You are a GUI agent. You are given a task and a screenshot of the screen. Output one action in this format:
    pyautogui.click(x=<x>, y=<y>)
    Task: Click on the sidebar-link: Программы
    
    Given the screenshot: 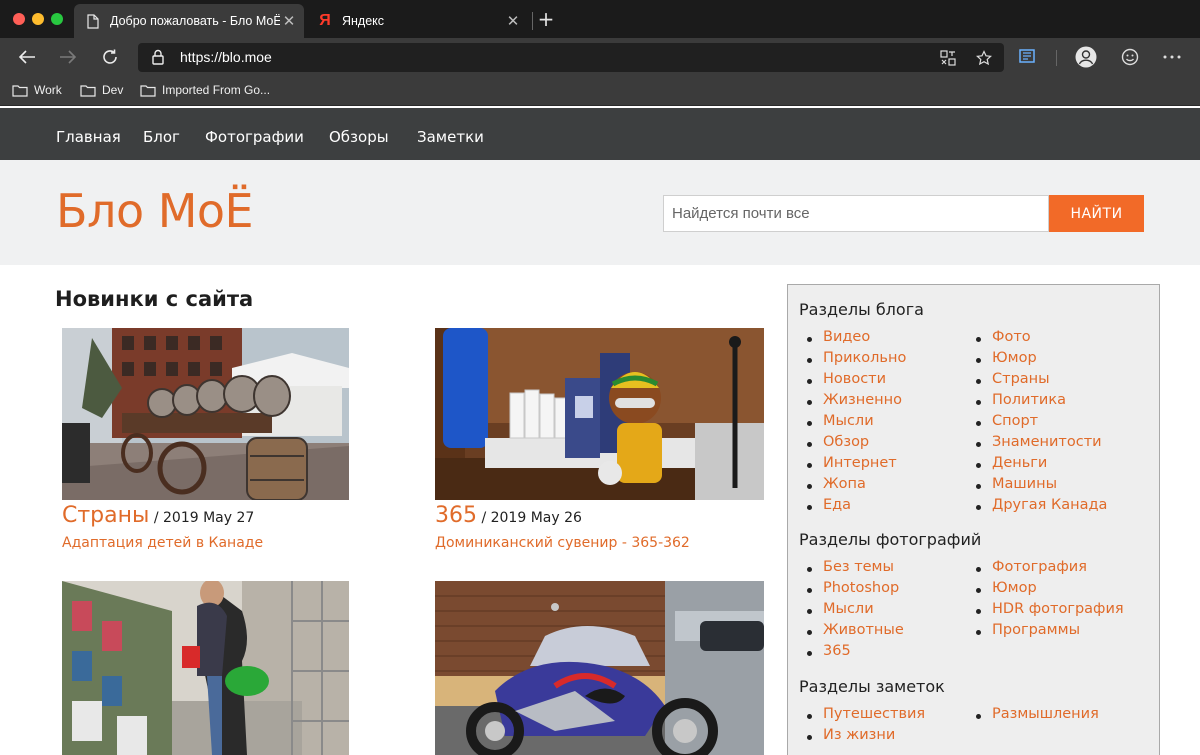 What is the action you would take?
    pyautogui.click(x=1046, y=632)
    